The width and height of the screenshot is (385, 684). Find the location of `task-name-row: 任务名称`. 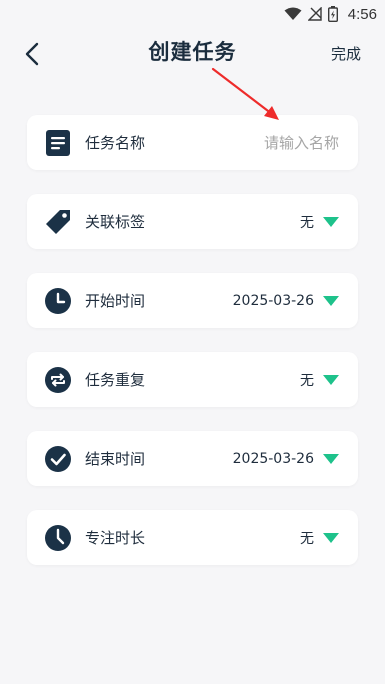

task-name-row: 任务名称 is located at coordinates (192, 142).